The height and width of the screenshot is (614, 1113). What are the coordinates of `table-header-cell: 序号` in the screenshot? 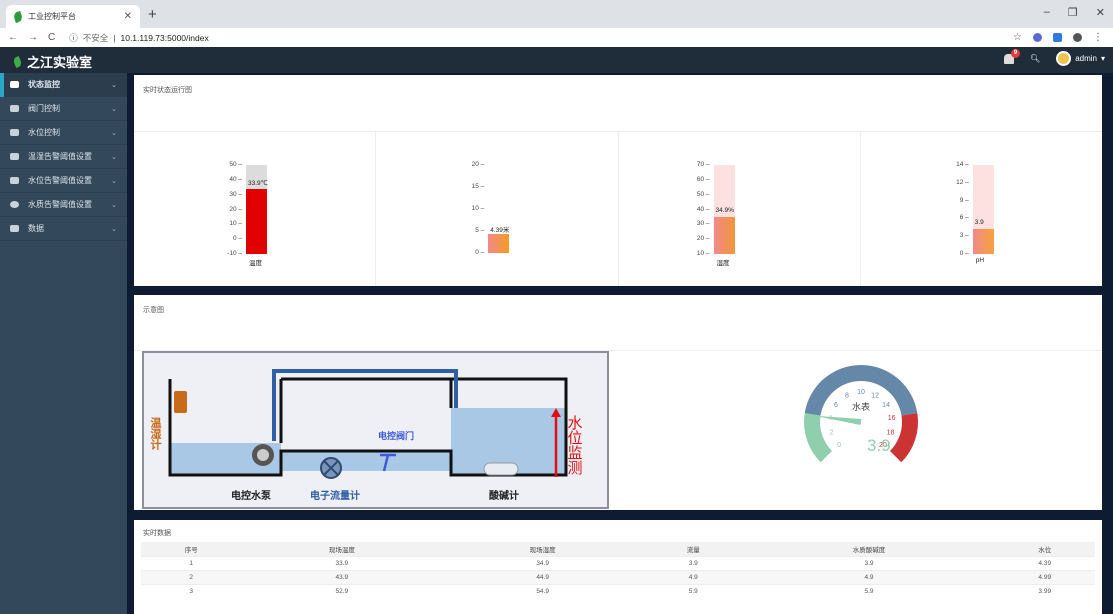 It's located at (191, 549).